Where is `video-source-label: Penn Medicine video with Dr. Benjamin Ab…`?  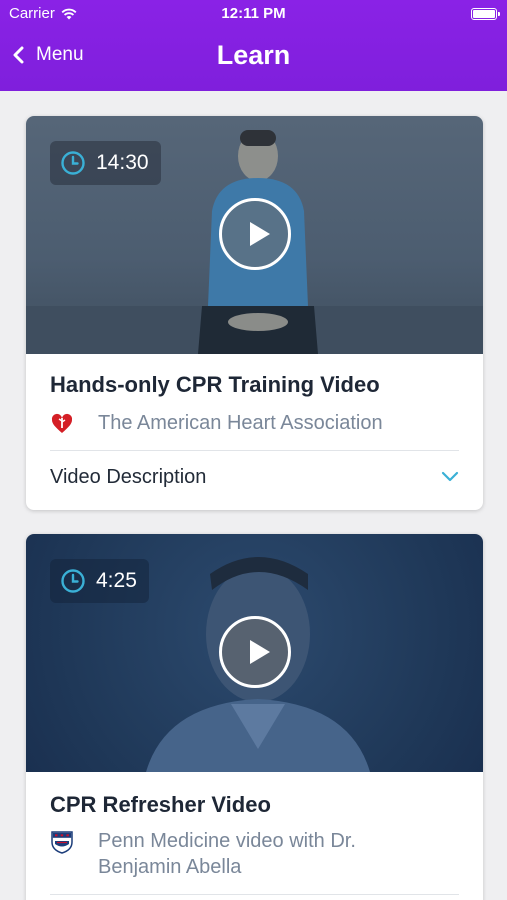 video-source-label: Penn Medicine video with Dr. Benjamin Ab… is located at coordinates (227, 854).